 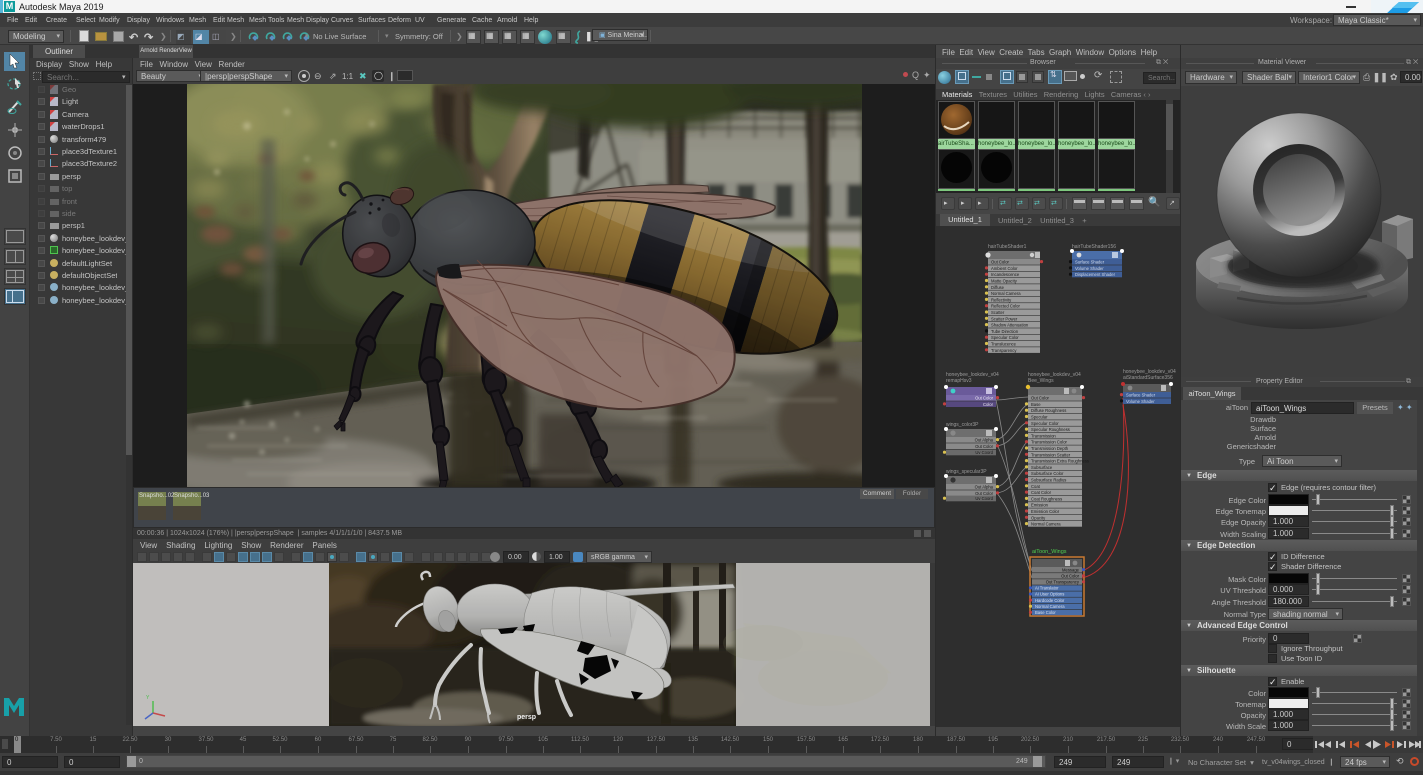 What do you see at coordinates (988, 404) in the screenshot?
I see `svg-text: Color` at bounding box center [988, 404].